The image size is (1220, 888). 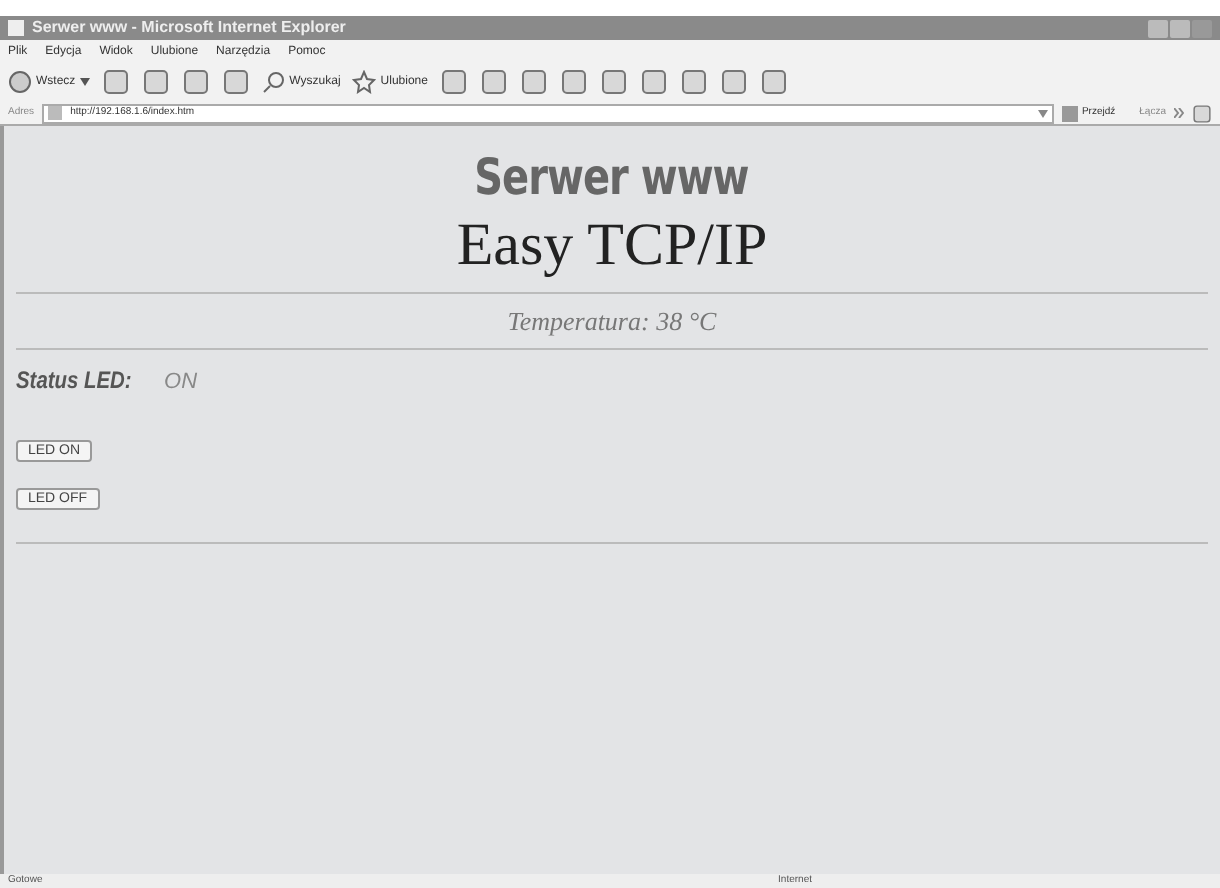 I want to click on subheading: Easy TCP/IP, so click(x=612, y=246).